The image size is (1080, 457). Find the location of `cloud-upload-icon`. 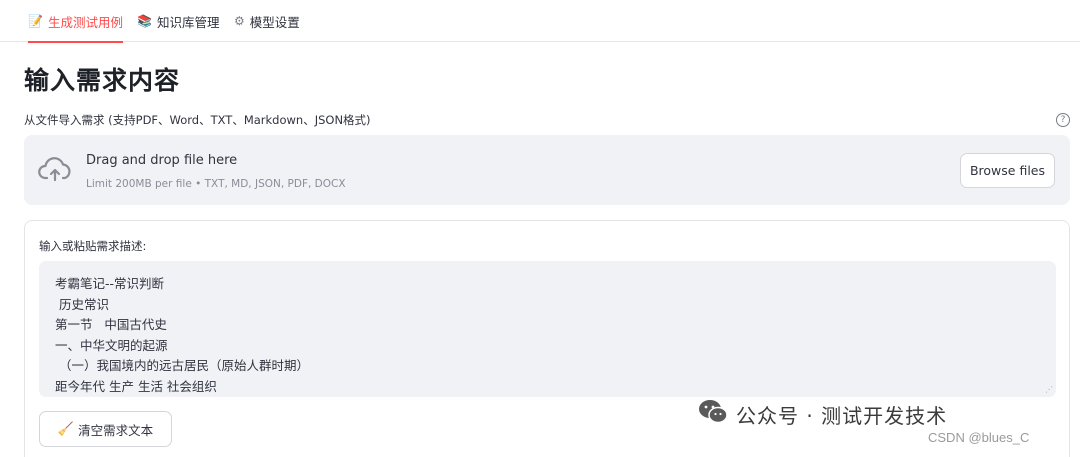

cloud-upload-icon is located at coordinates (55, 172).